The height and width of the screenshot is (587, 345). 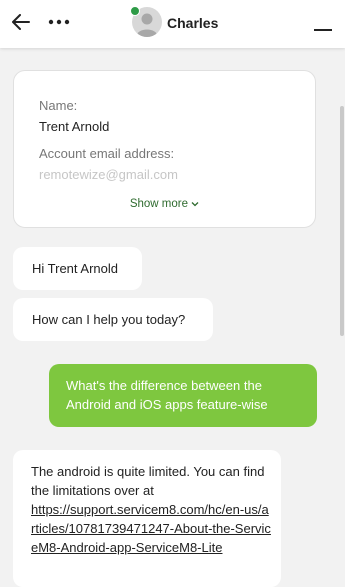 I want to click on back-arrow-icon, so click(x=21, y=22).